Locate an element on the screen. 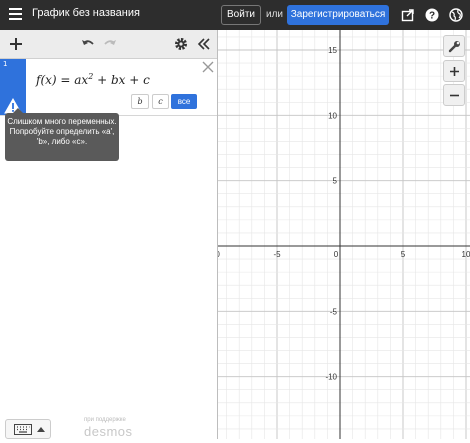 The image size is (470, 443). powered-by-label: при поддержке is located at coordinates (105, 420).